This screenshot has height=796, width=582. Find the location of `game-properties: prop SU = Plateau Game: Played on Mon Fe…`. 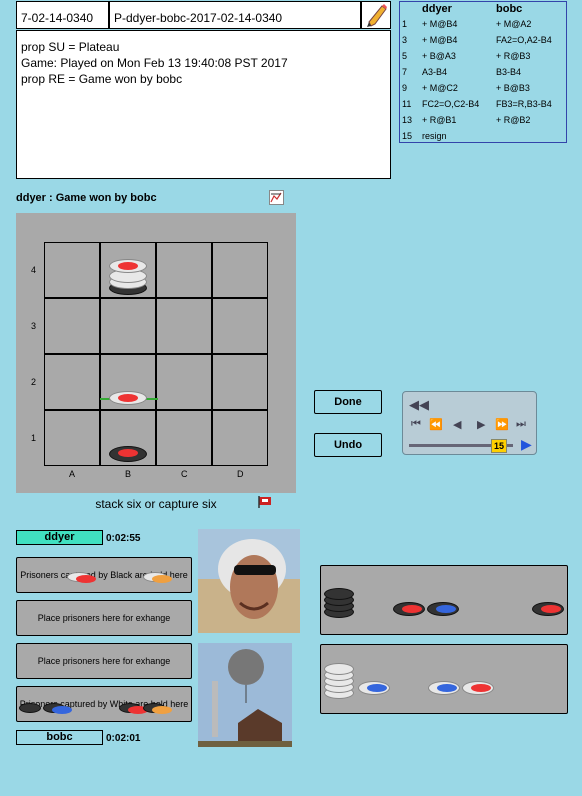

game-properties: prop SU = Plateau Game: Played on Mon Fe… is located at coordinates (203, 104).